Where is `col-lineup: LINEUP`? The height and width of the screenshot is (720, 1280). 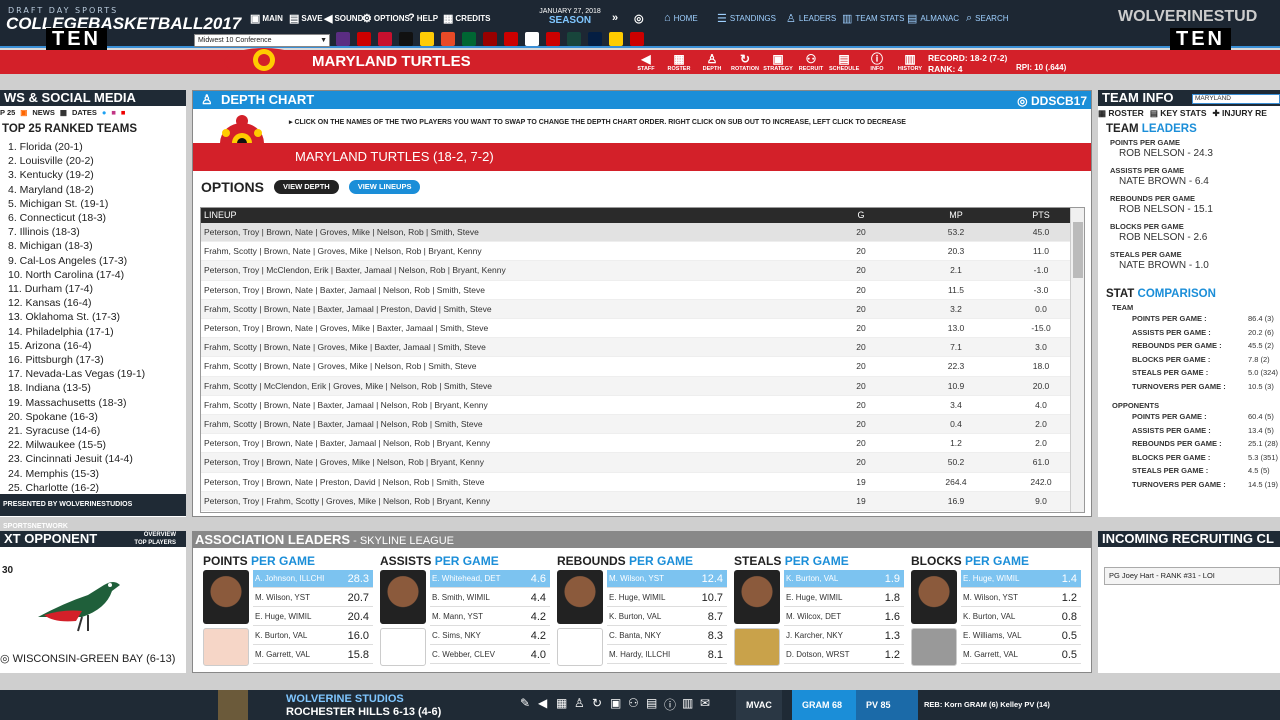 col-lineup: LINEUP is located at coordinates (220, 215).